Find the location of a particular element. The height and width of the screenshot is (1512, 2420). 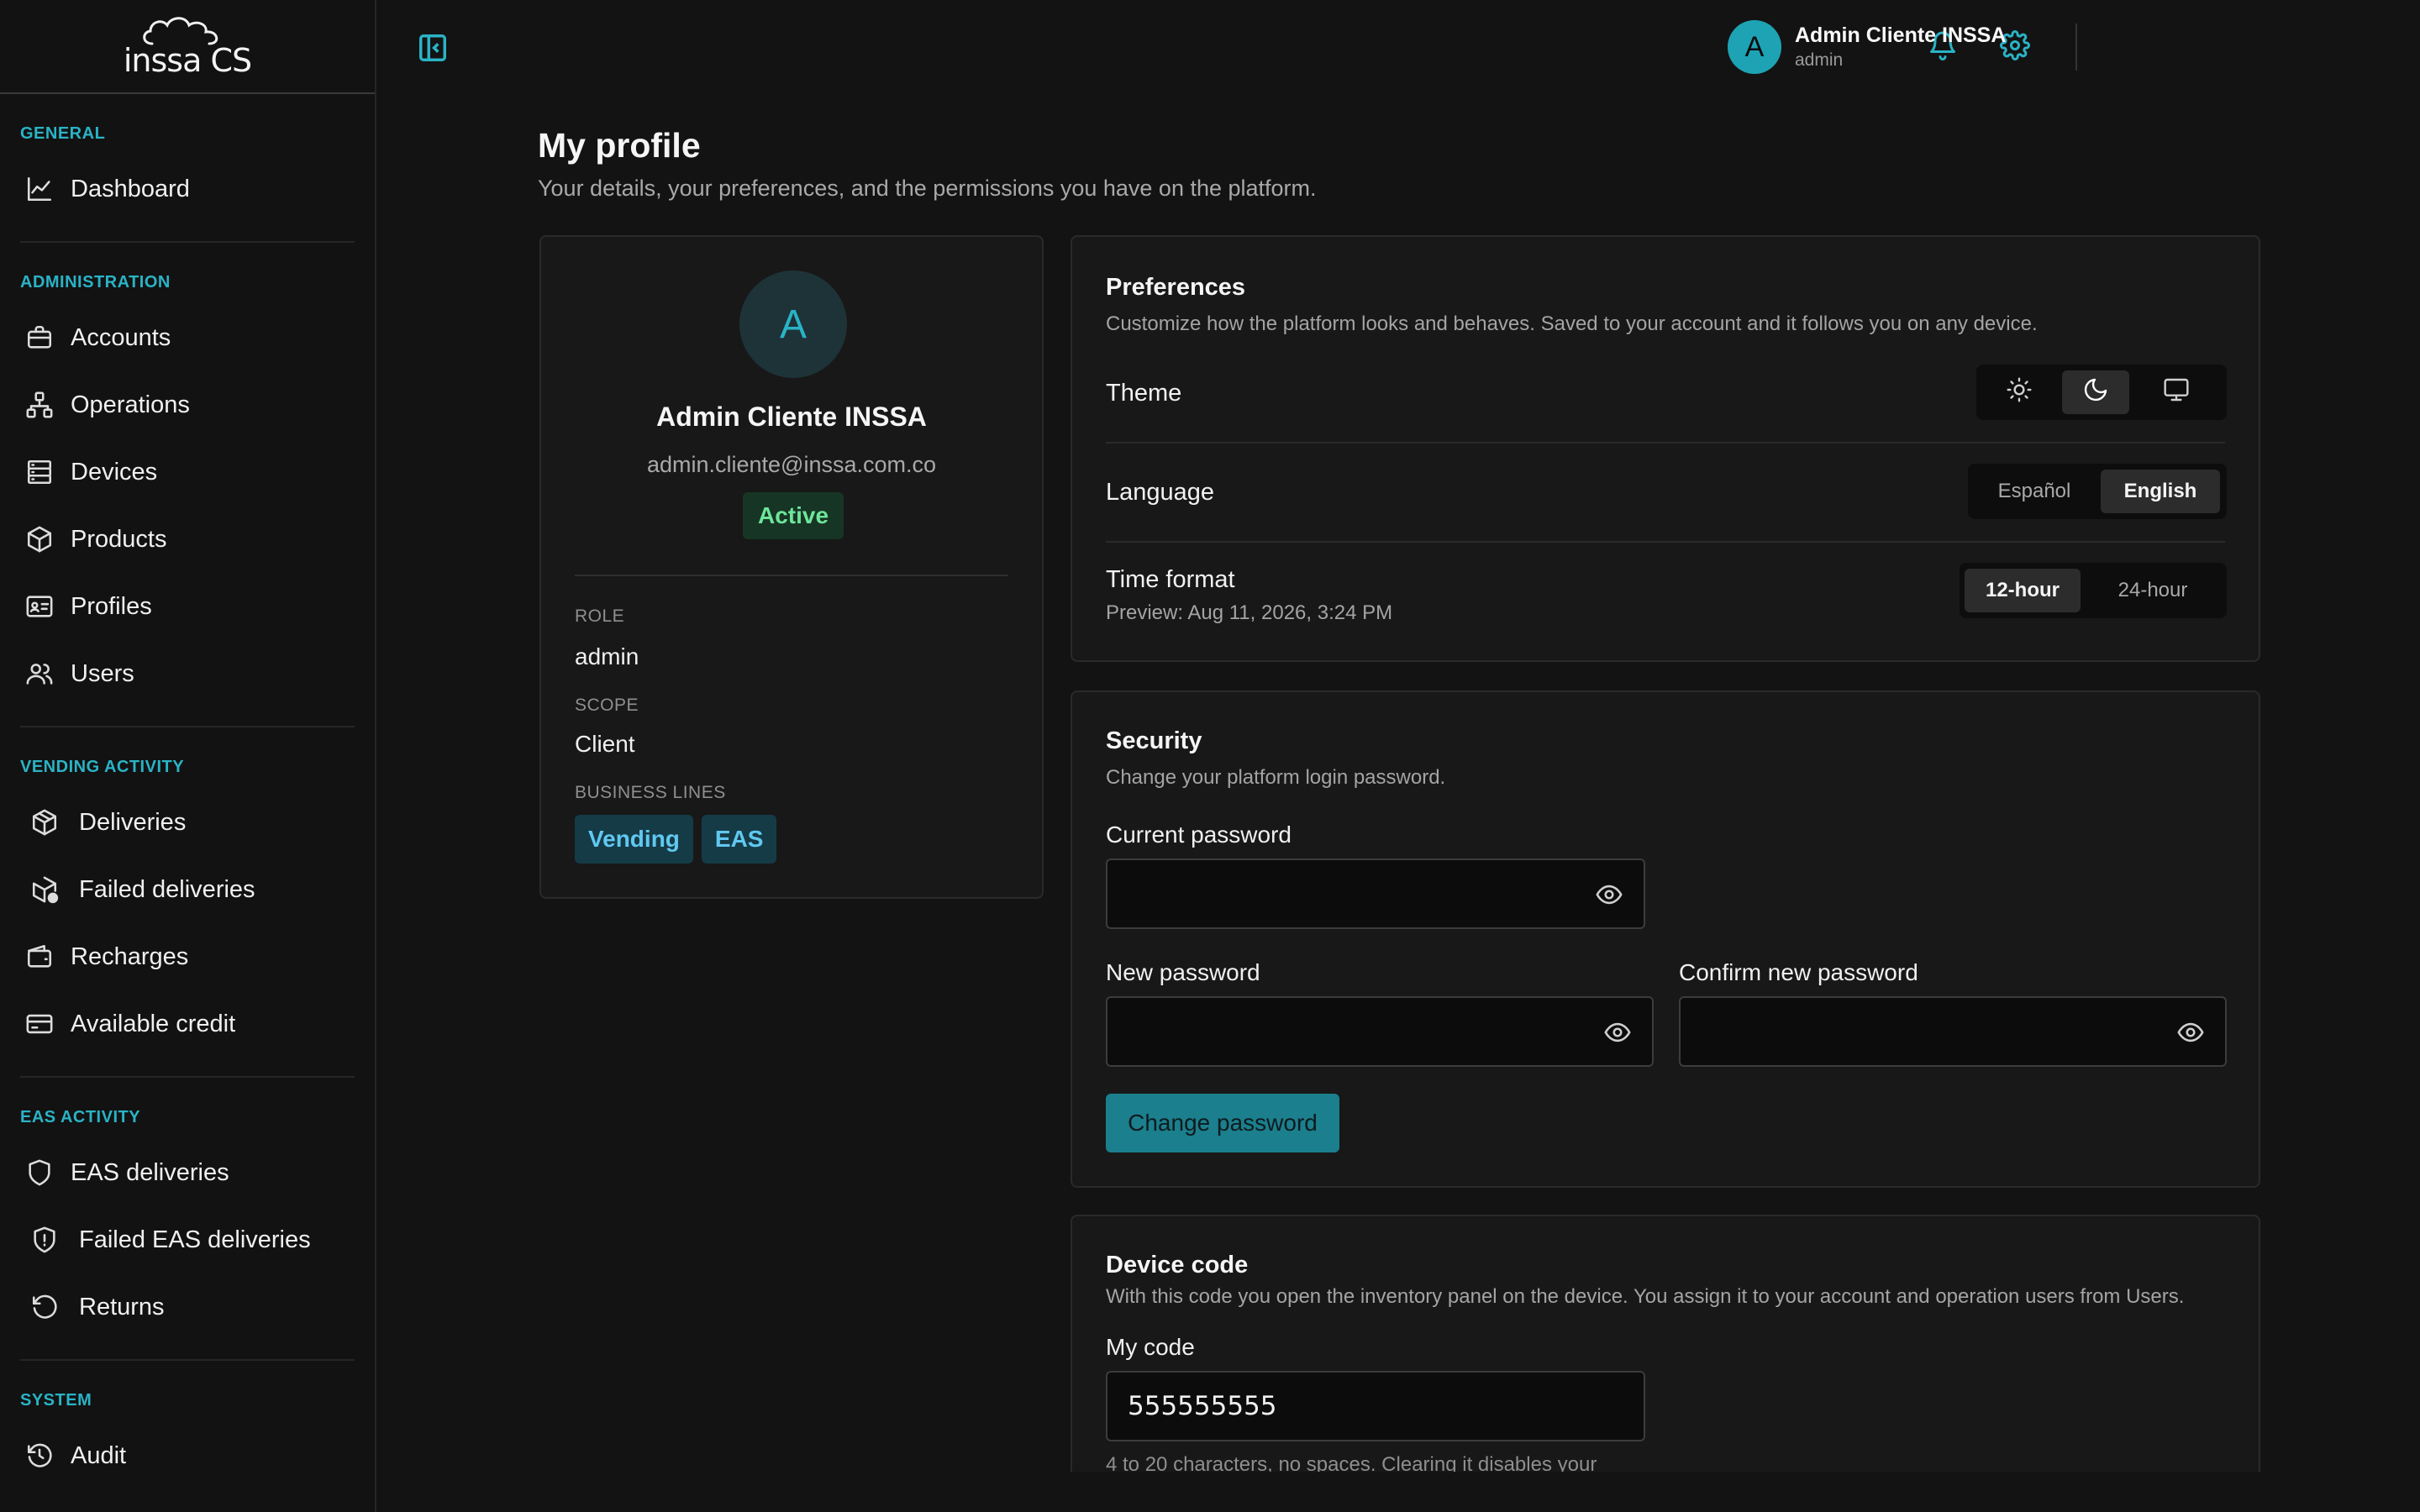

sidebar-item-products: Products is located at coordinates (187, 539).